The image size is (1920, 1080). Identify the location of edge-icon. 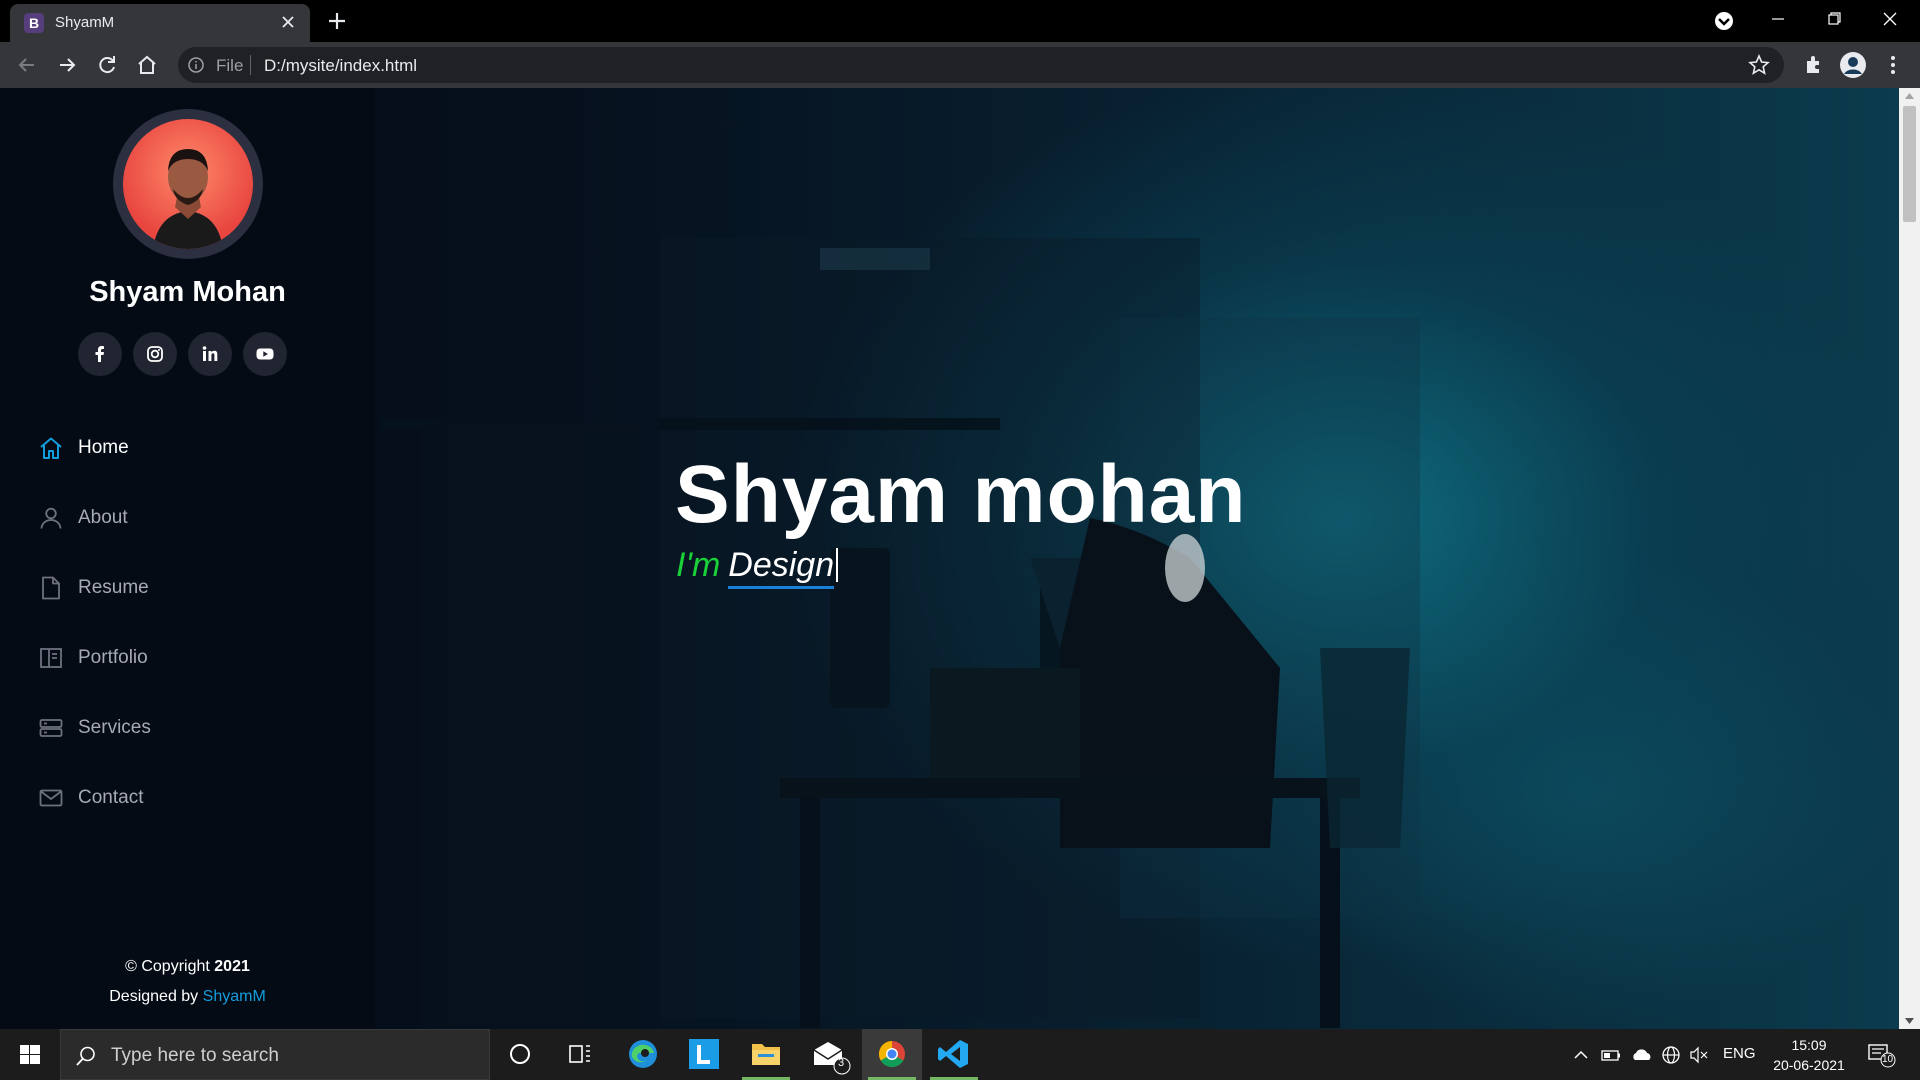
(643, 1054).